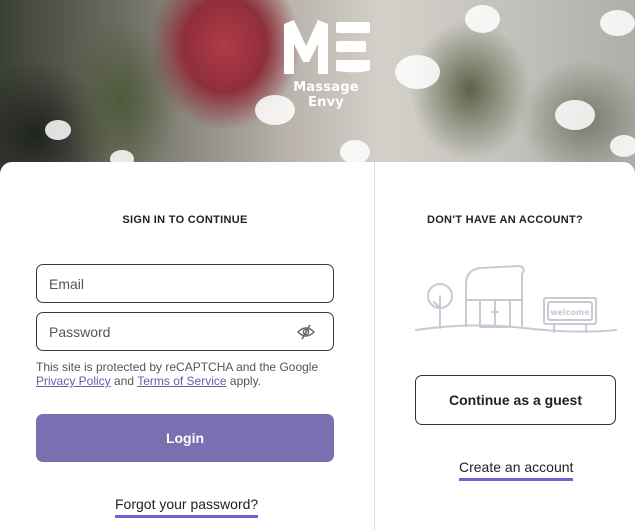 The image size is (635, 530). I want to click on forgot-password-link: Forgot your password?, so click(187, 507).